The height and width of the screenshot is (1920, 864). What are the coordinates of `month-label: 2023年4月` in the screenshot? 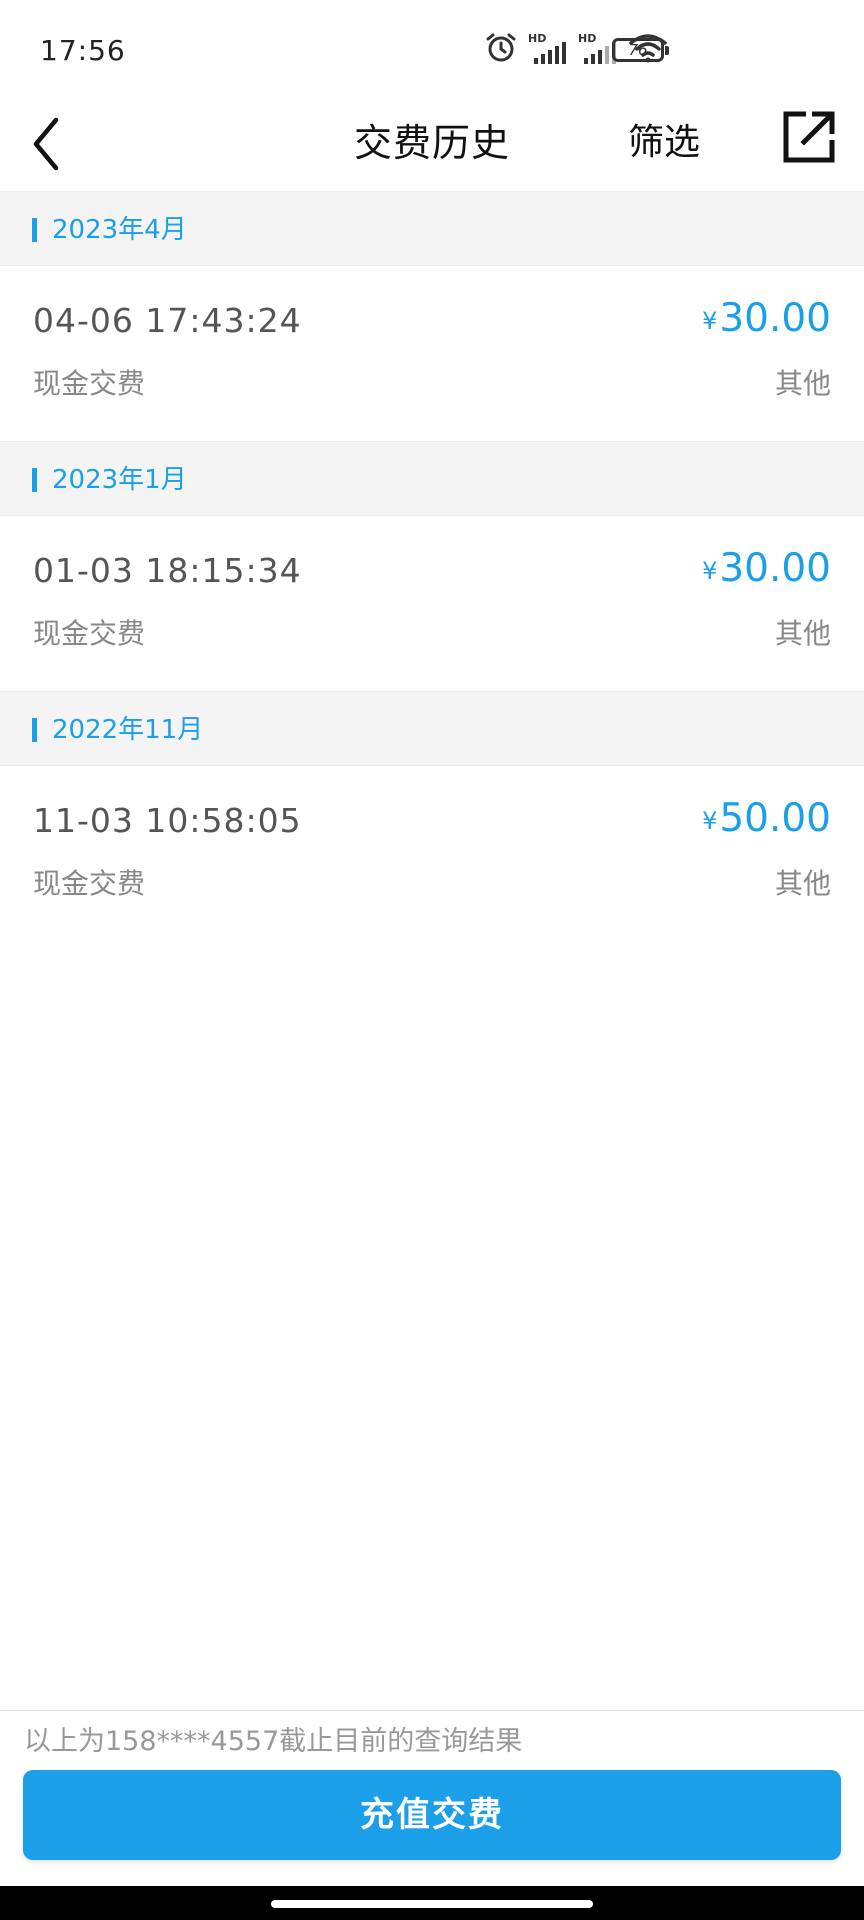 It's located at (119, 230).